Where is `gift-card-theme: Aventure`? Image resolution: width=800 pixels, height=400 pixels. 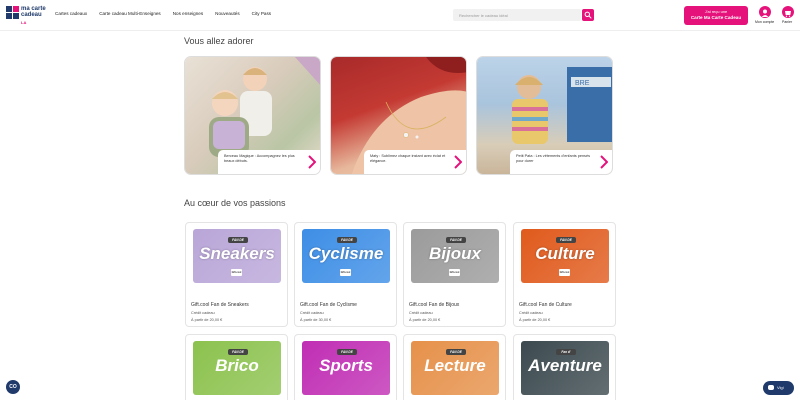 gift-card-theme: Aventure is located at coordinates (565, 365).